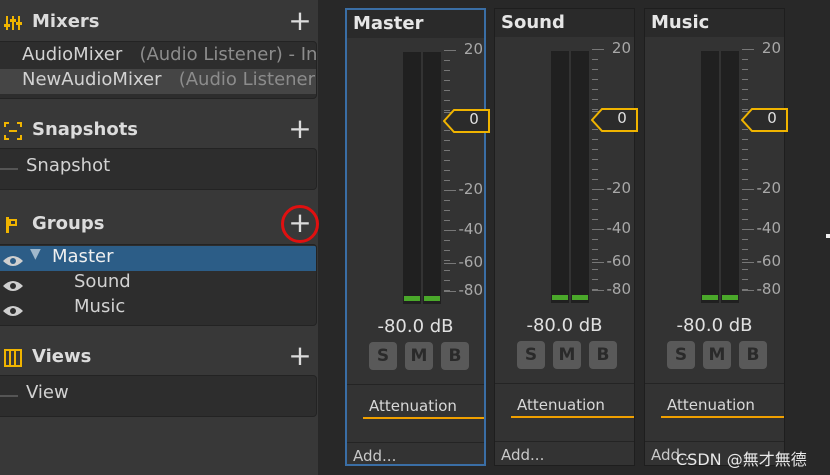 The width and height of the screenshot is (830, 475). I want to click on snapshot-item: Snapshot ★, so click(158, 167).